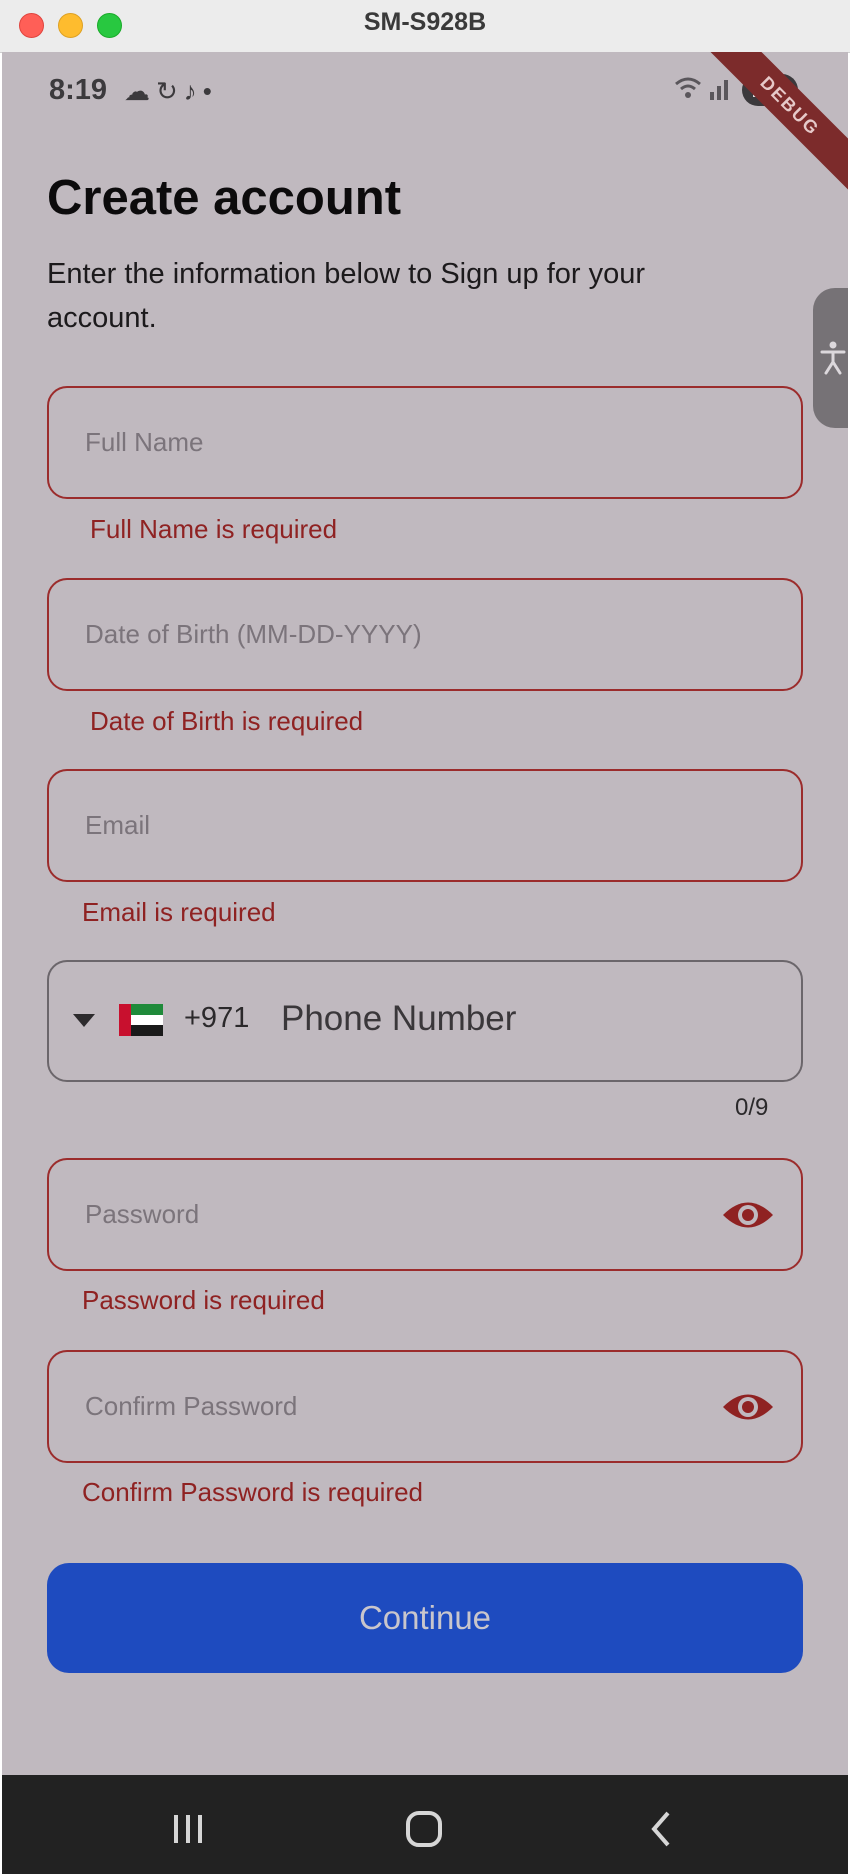 This screenshot has width=850, height=1874. Describe the element at coordinates (203, 1300) in the screenshot. I see `password-error: Password is required` at that location.